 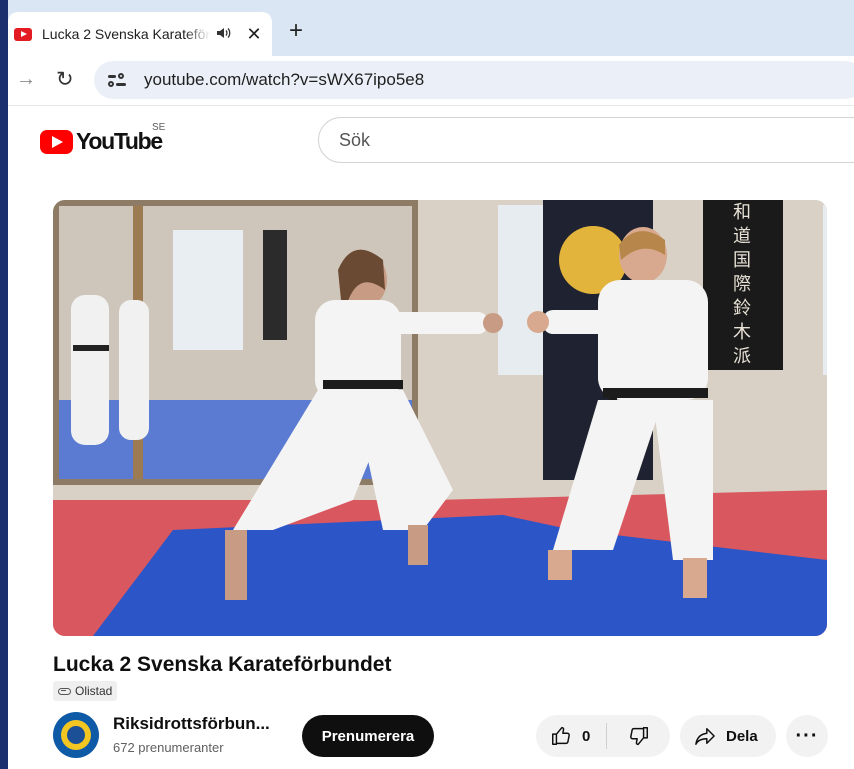 I want to click on svg-text: 際, so click(x=742, y=284).